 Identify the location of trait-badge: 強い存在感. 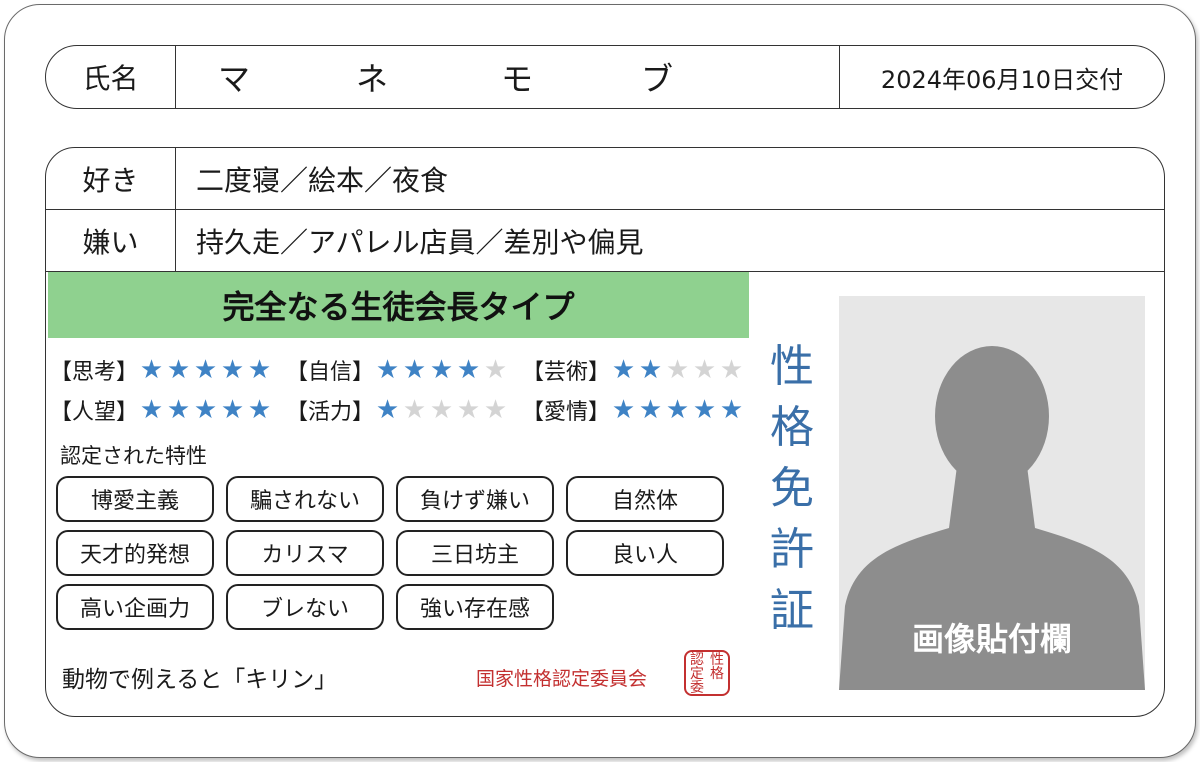
(475, 607).